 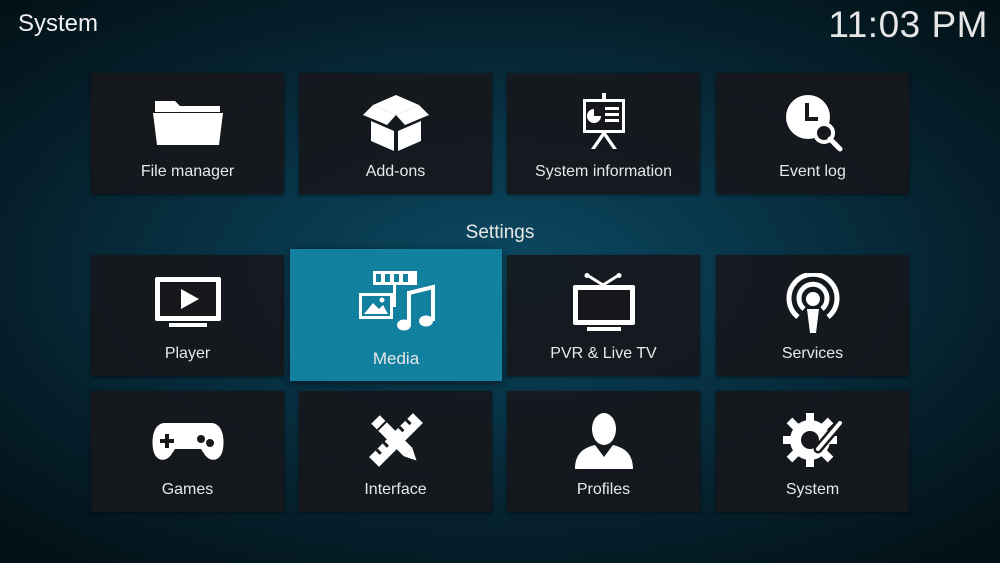 I want to click on tile-system: System, so click(x=812, y=451).